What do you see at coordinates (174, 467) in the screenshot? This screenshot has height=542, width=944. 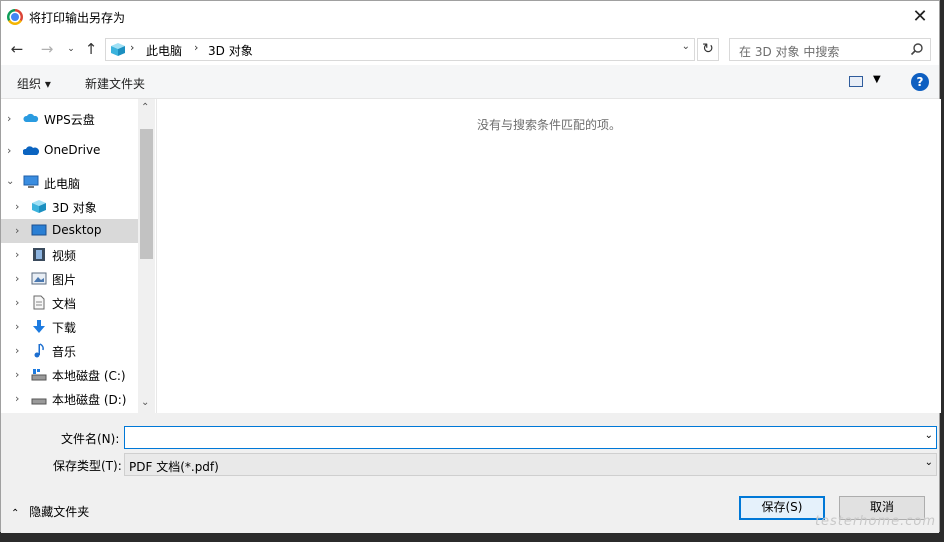 I see `filetype-value: PDF 文档(*.pdf)` at bounding box center [174, 467].